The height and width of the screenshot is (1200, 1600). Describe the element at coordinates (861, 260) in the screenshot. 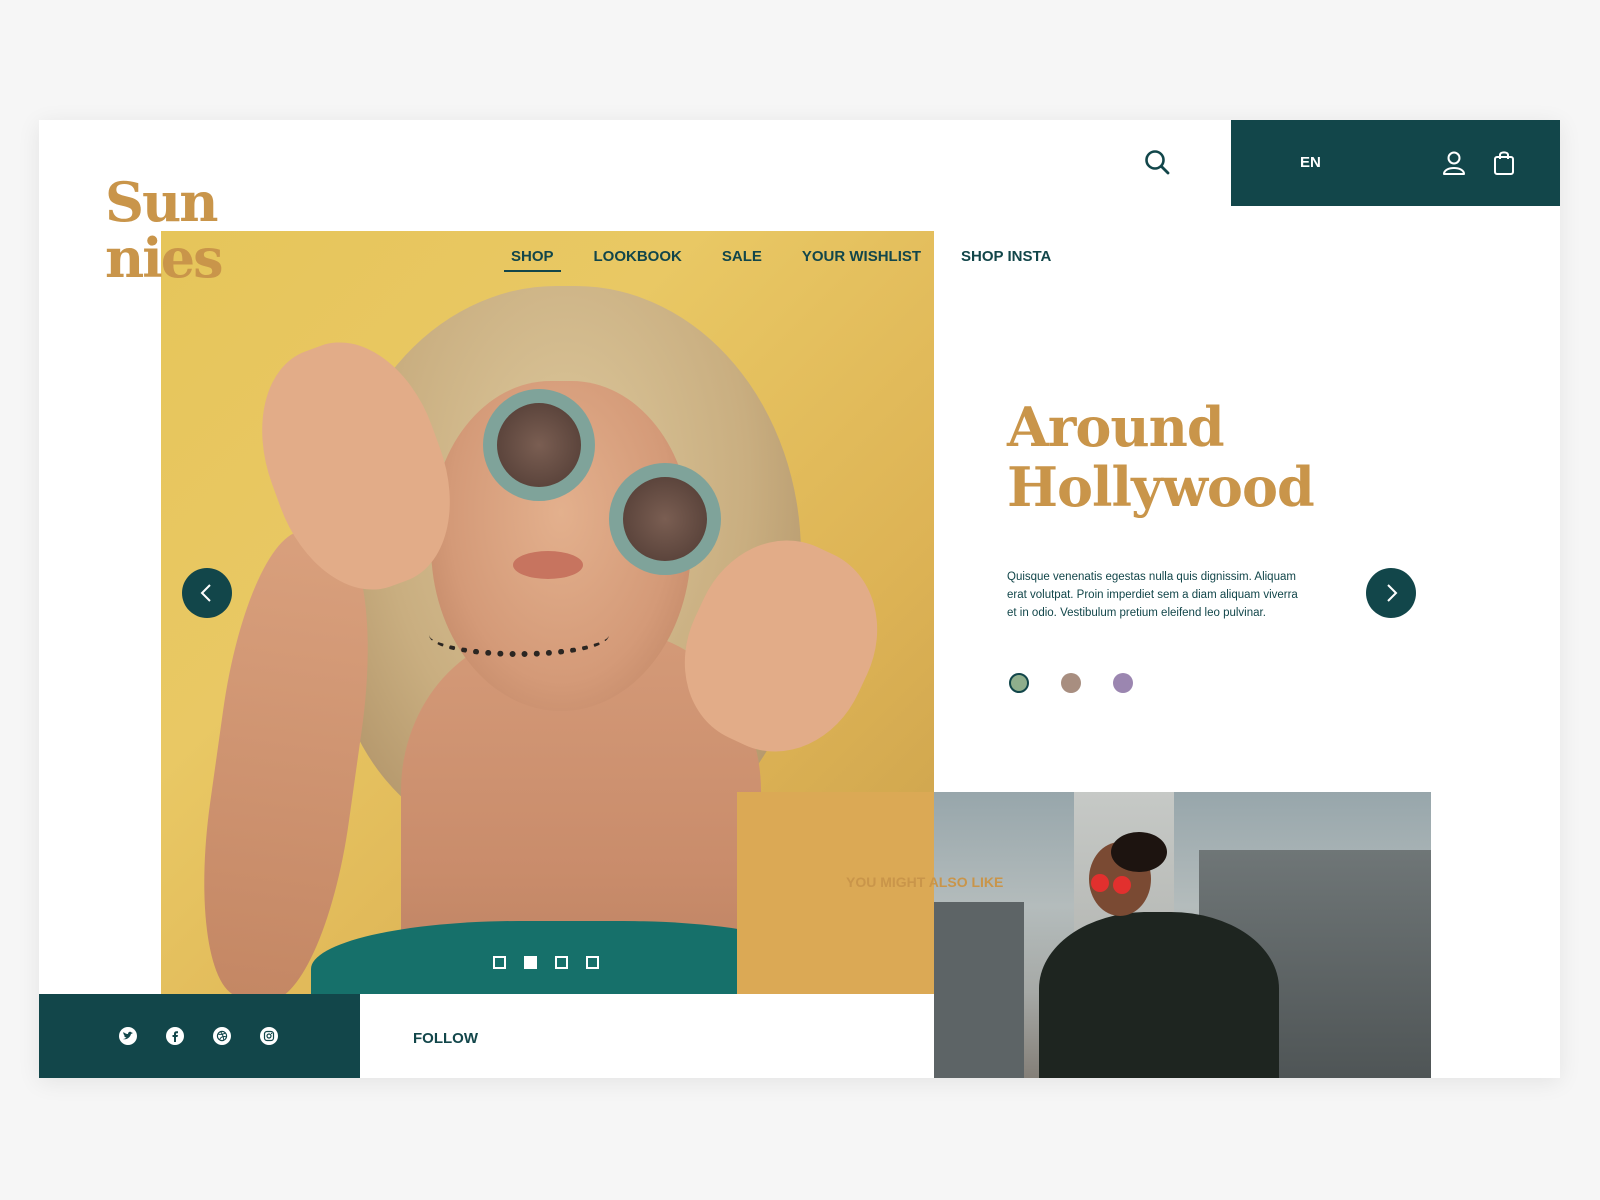

I see `nav-wishlist: YOUR WISHLIST` at that location.